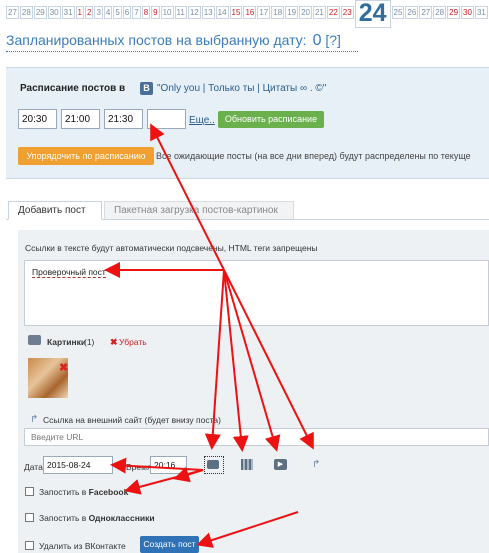 Image resolution: width=489 pixels, height=553 pixels. What do you see at coordinates (247, 529) in the screenshot?
I see `arrow-to-create` at bounding box center [247, 529].